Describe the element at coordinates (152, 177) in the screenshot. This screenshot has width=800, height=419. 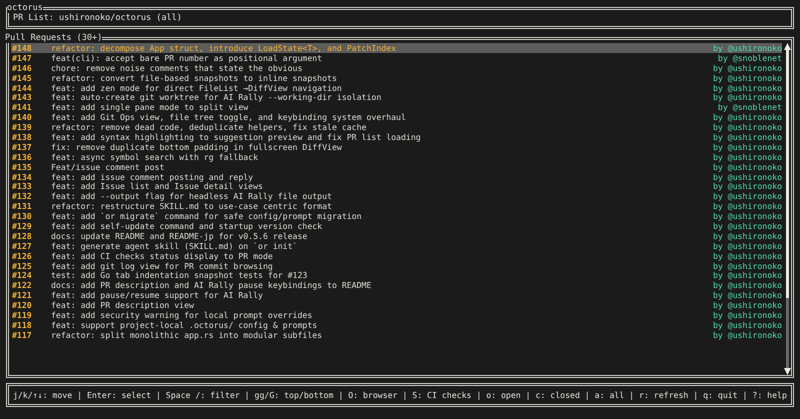
I see `pr-title: feat: add issue comment posting and reply` at that location.